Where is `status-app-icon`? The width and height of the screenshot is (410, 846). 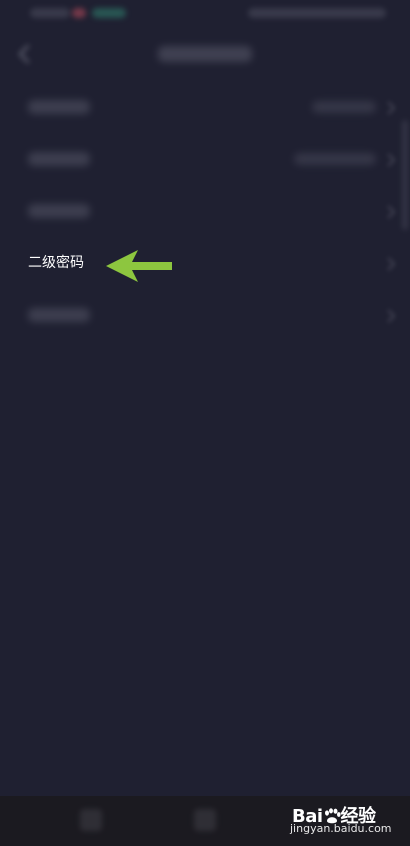 status-app-icon is located at coordinates (109, 13).